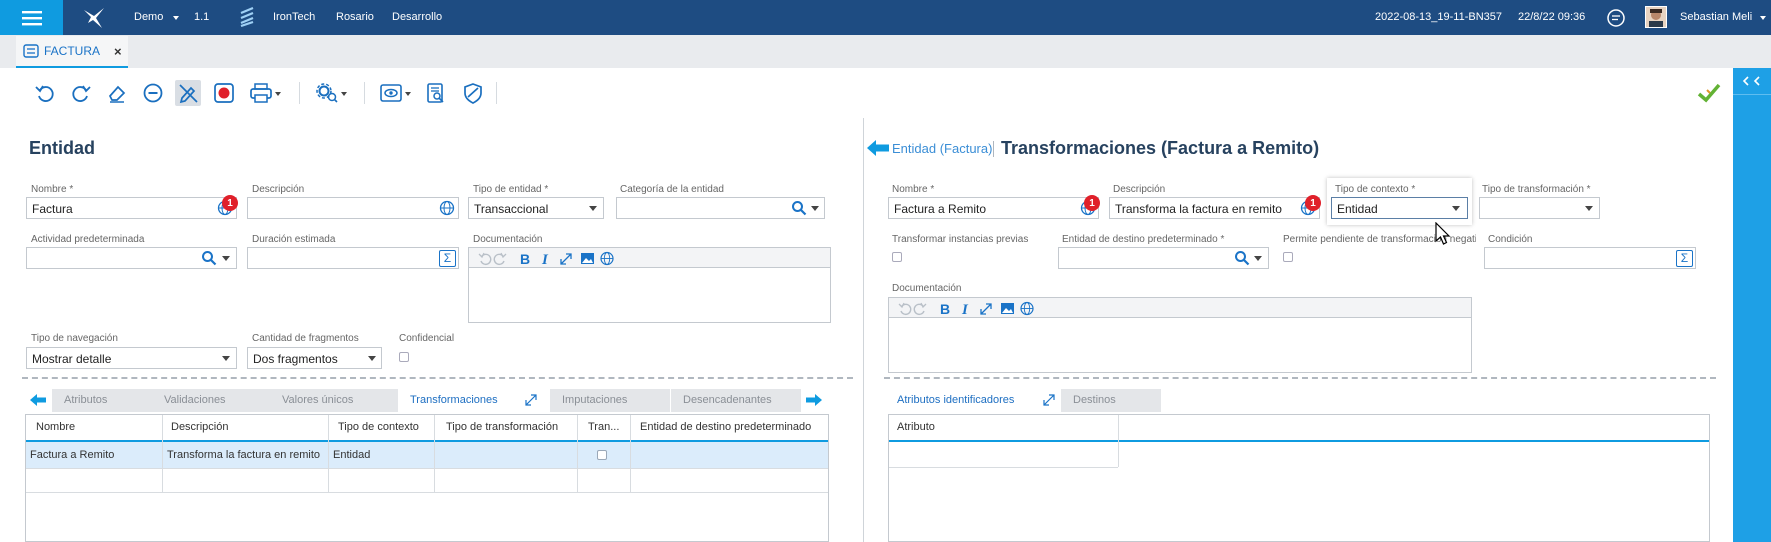  Describe the element at coordinates (404, 357) in the screenshot. I see `confidencial-checkbox` at that location.